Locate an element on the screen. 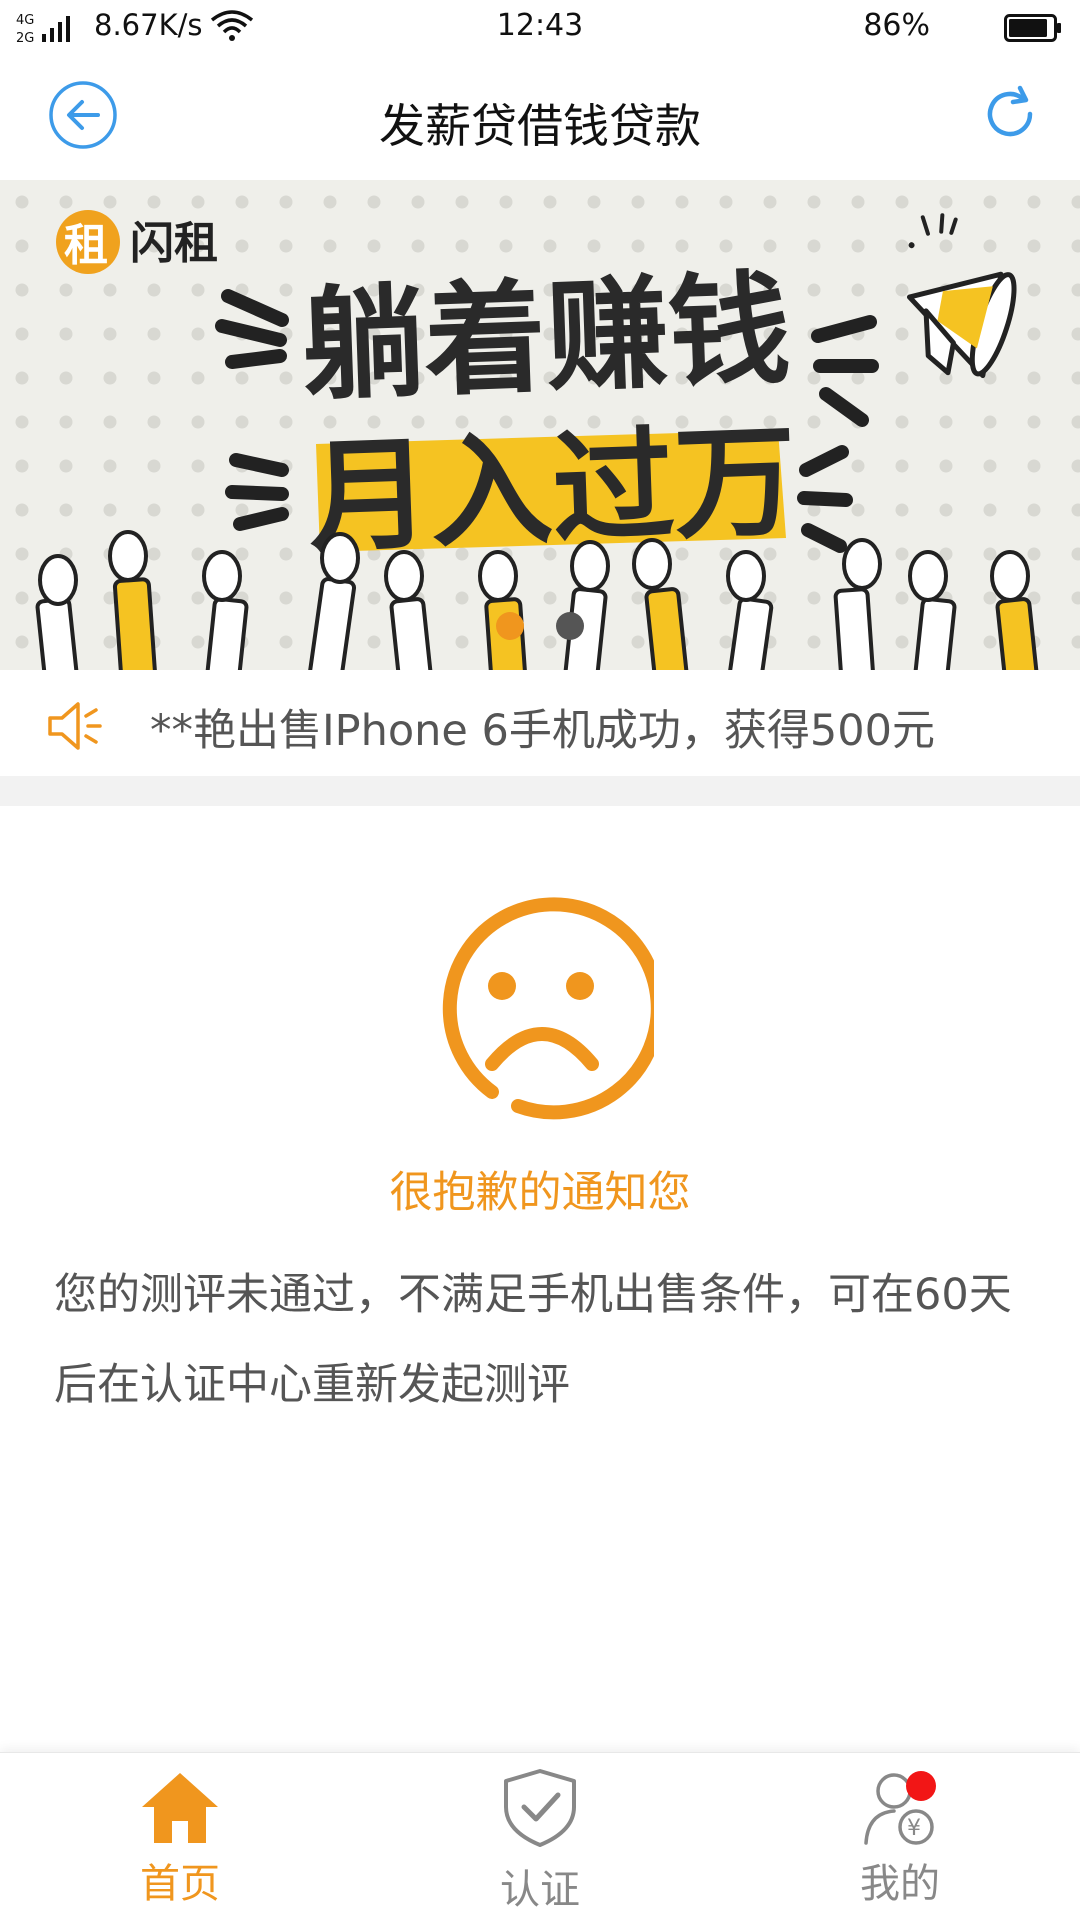  speaker-icon is located at coordinates (75, 726).